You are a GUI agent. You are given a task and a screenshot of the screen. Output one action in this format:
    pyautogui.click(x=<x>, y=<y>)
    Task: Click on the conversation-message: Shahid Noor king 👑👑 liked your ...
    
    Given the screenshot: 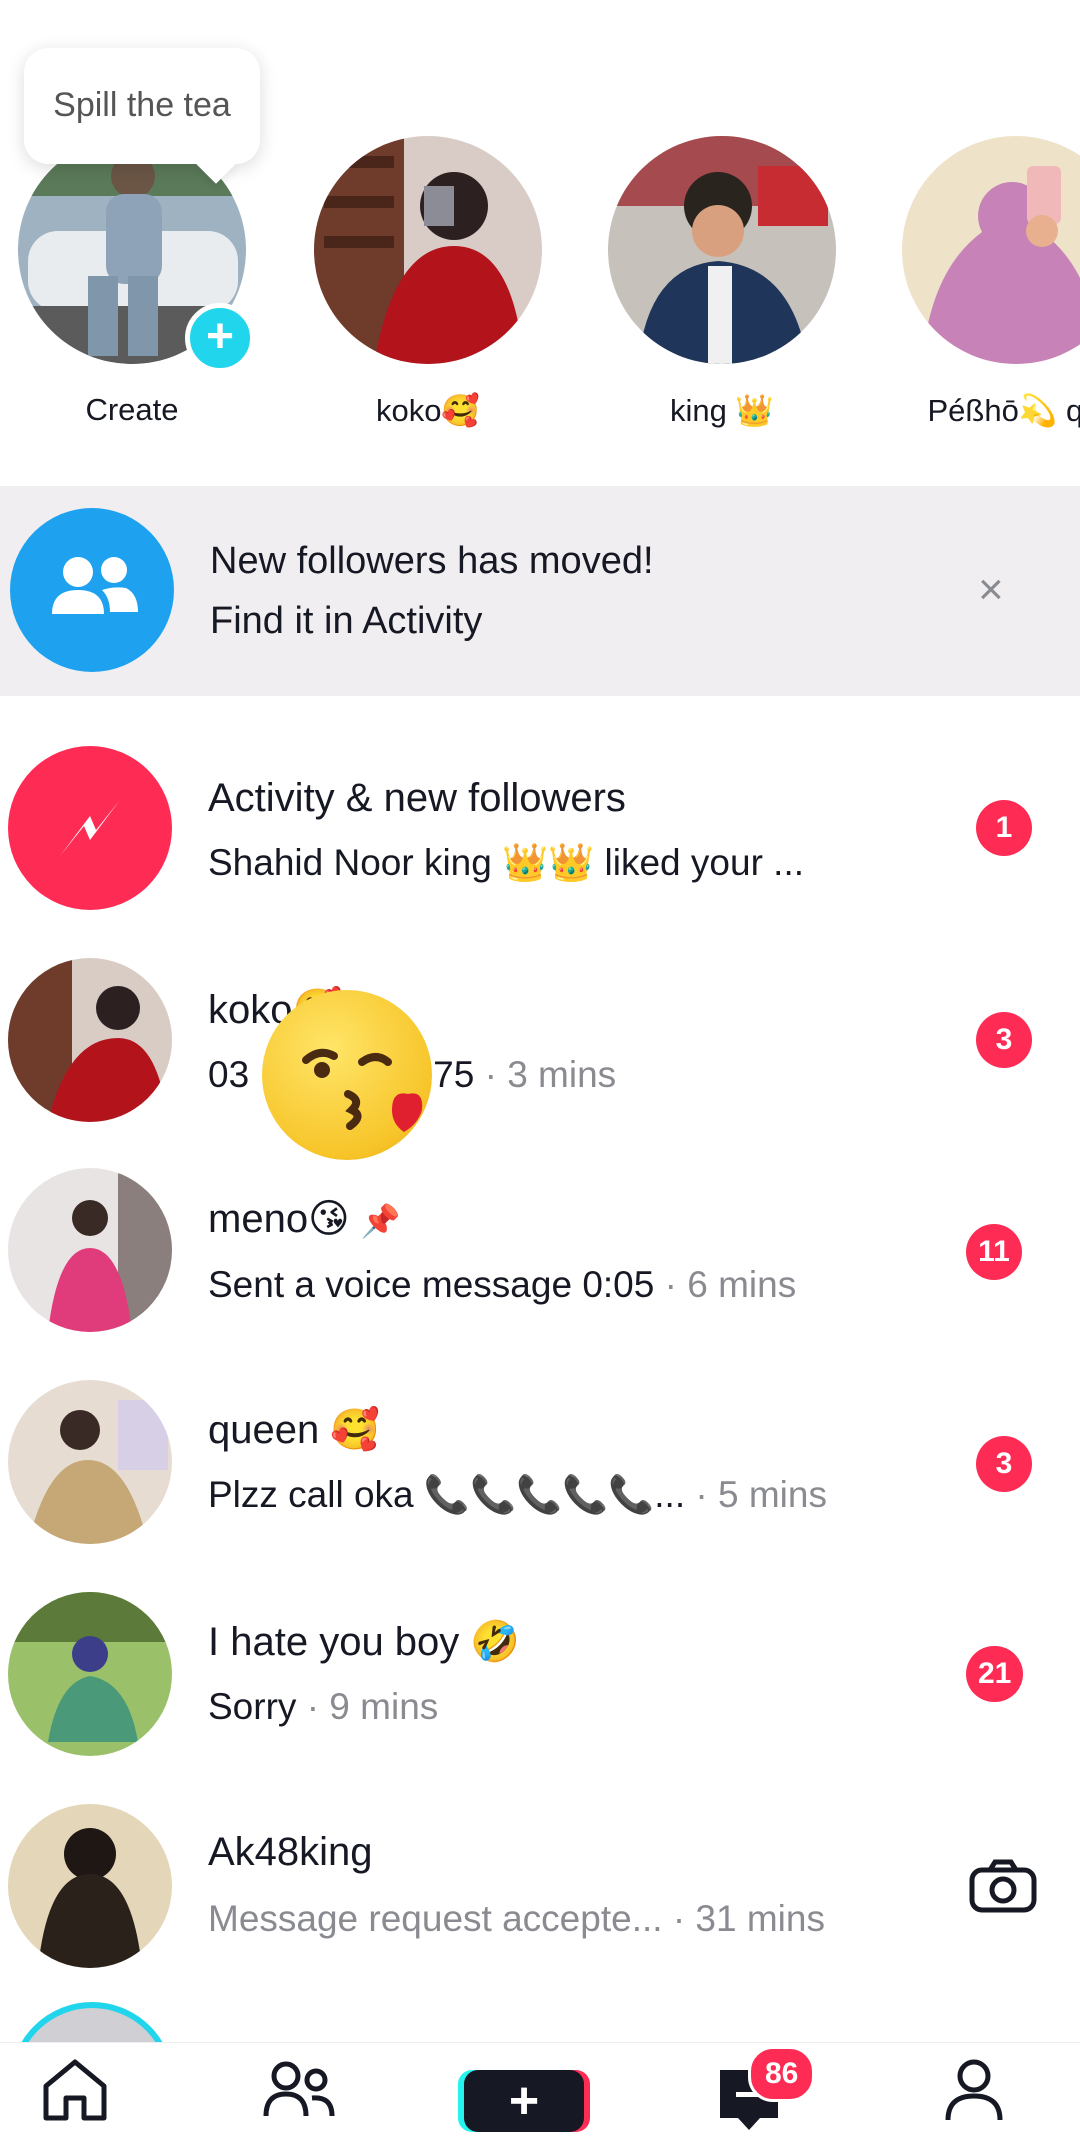 What is the action you would take?
    pyautogui.click(x=506, y=862)
    